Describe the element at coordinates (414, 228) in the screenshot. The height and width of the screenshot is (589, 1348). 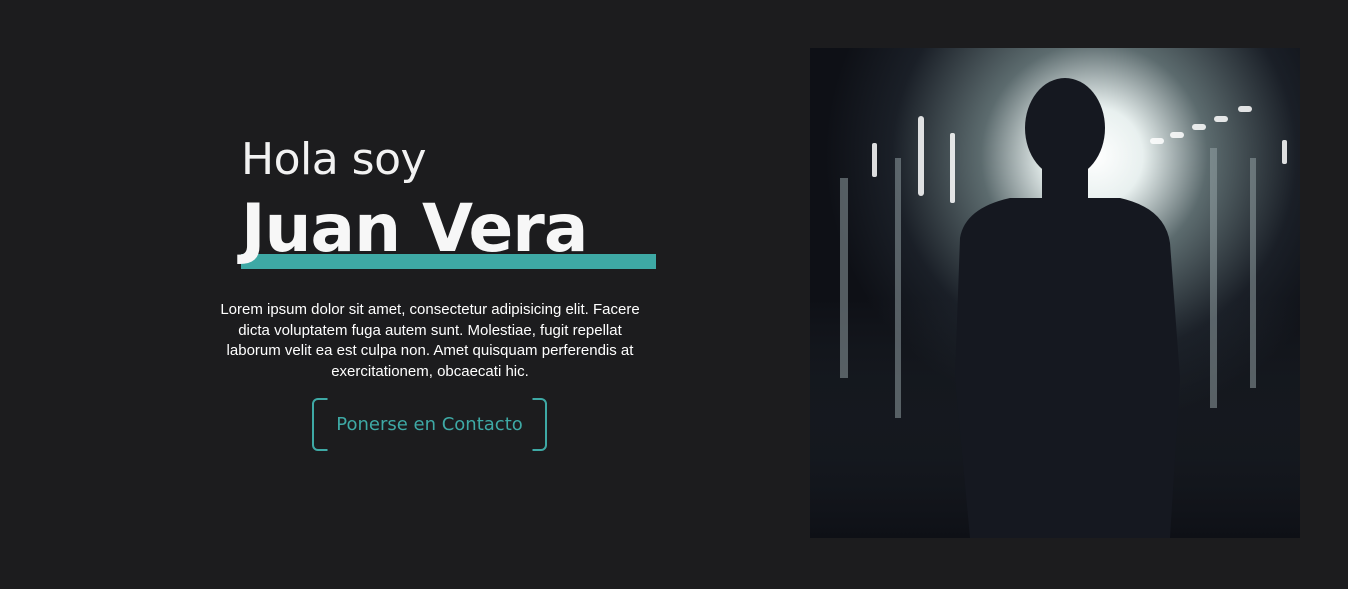
I see `name-heading: Juan Vera` at that location.